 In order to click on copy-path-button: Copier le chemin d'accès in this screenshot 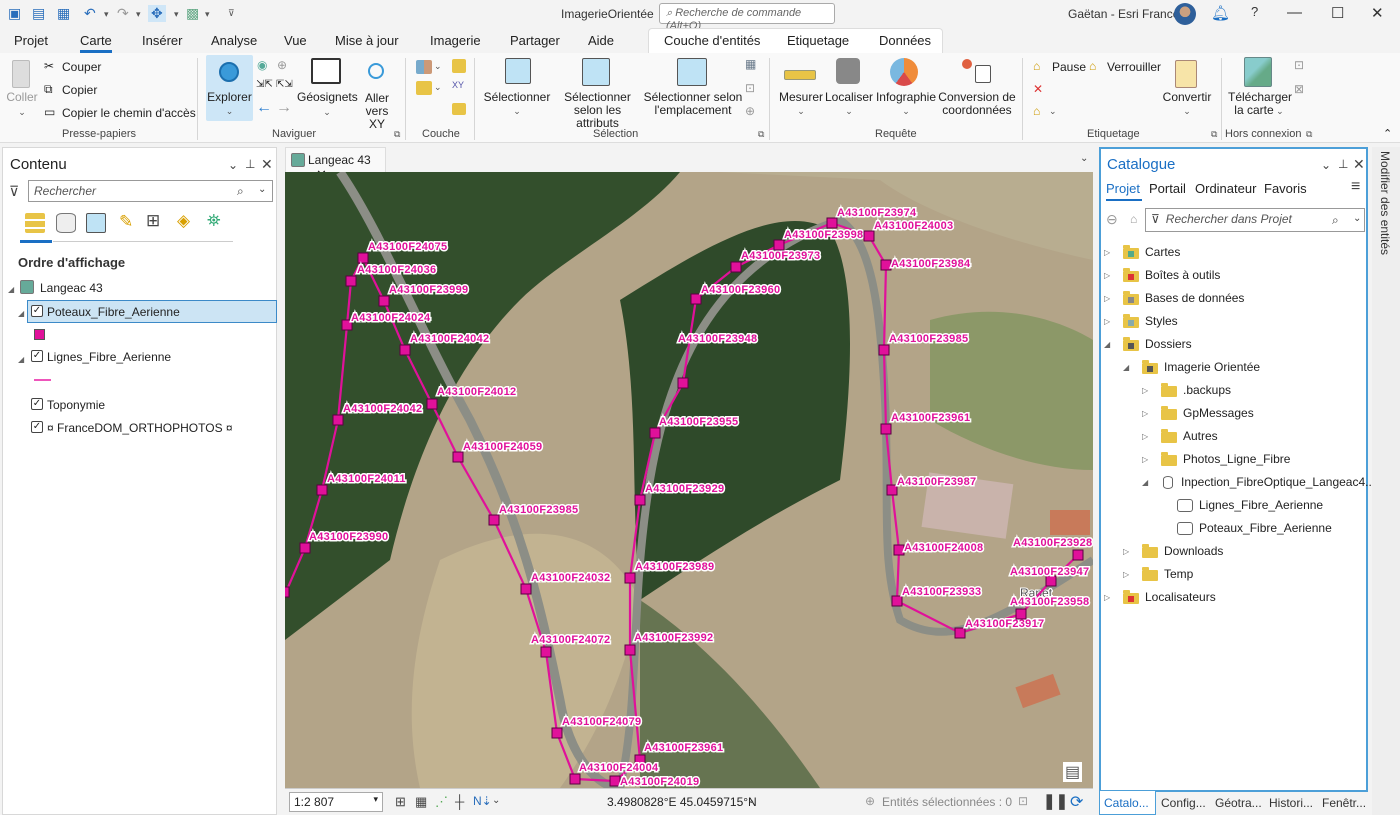, I will do `click(129, 113)`.